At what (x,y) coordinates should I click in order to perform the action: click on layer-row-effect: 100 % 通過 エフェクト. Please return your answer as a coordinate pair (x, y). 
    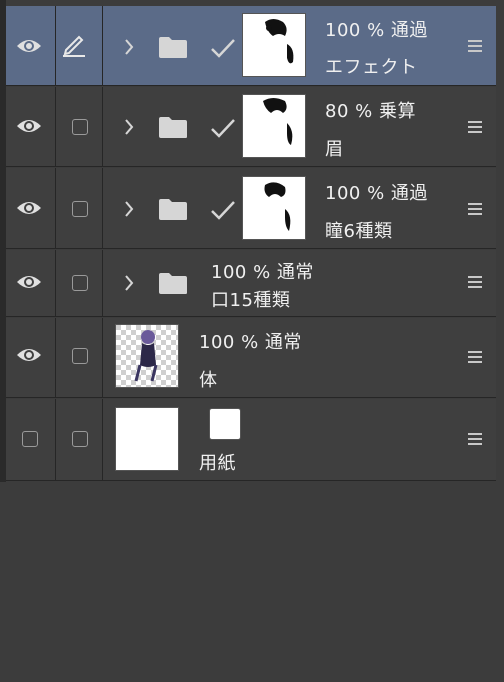
    Looking at the image, I should click on (251, 46).